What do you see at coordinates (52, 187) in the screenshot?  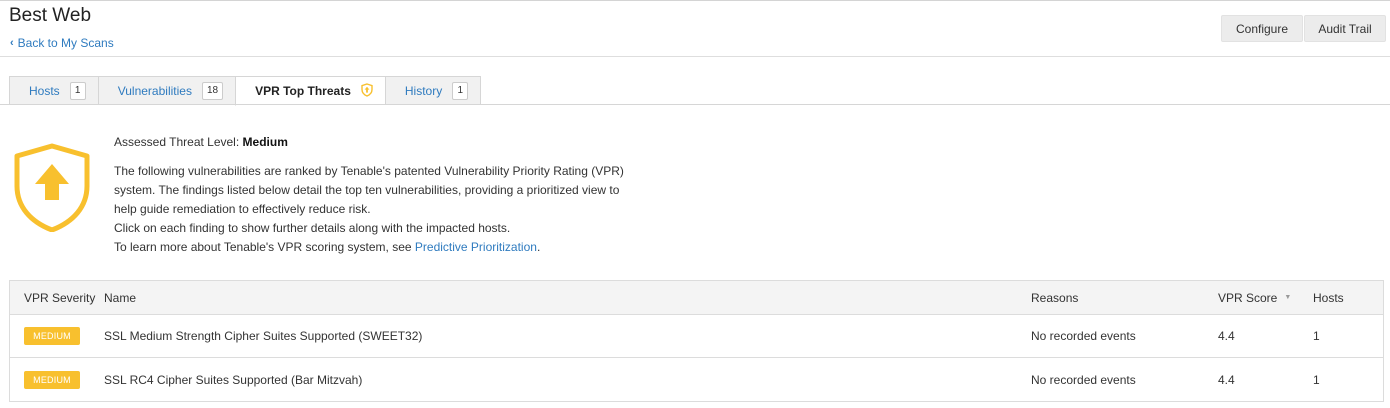 I see `threat-level-shield-icon` at bounding box center [52, 187].